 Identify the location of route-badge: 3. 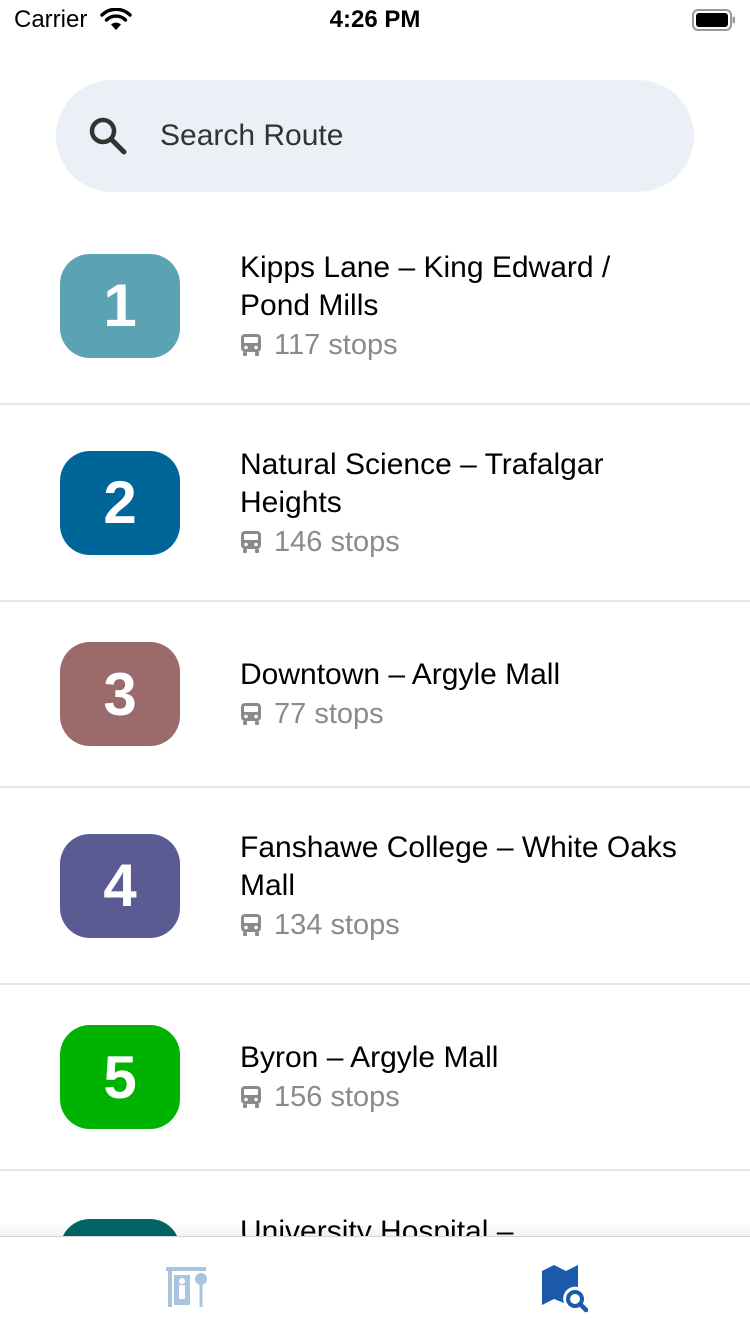
(120, 694).